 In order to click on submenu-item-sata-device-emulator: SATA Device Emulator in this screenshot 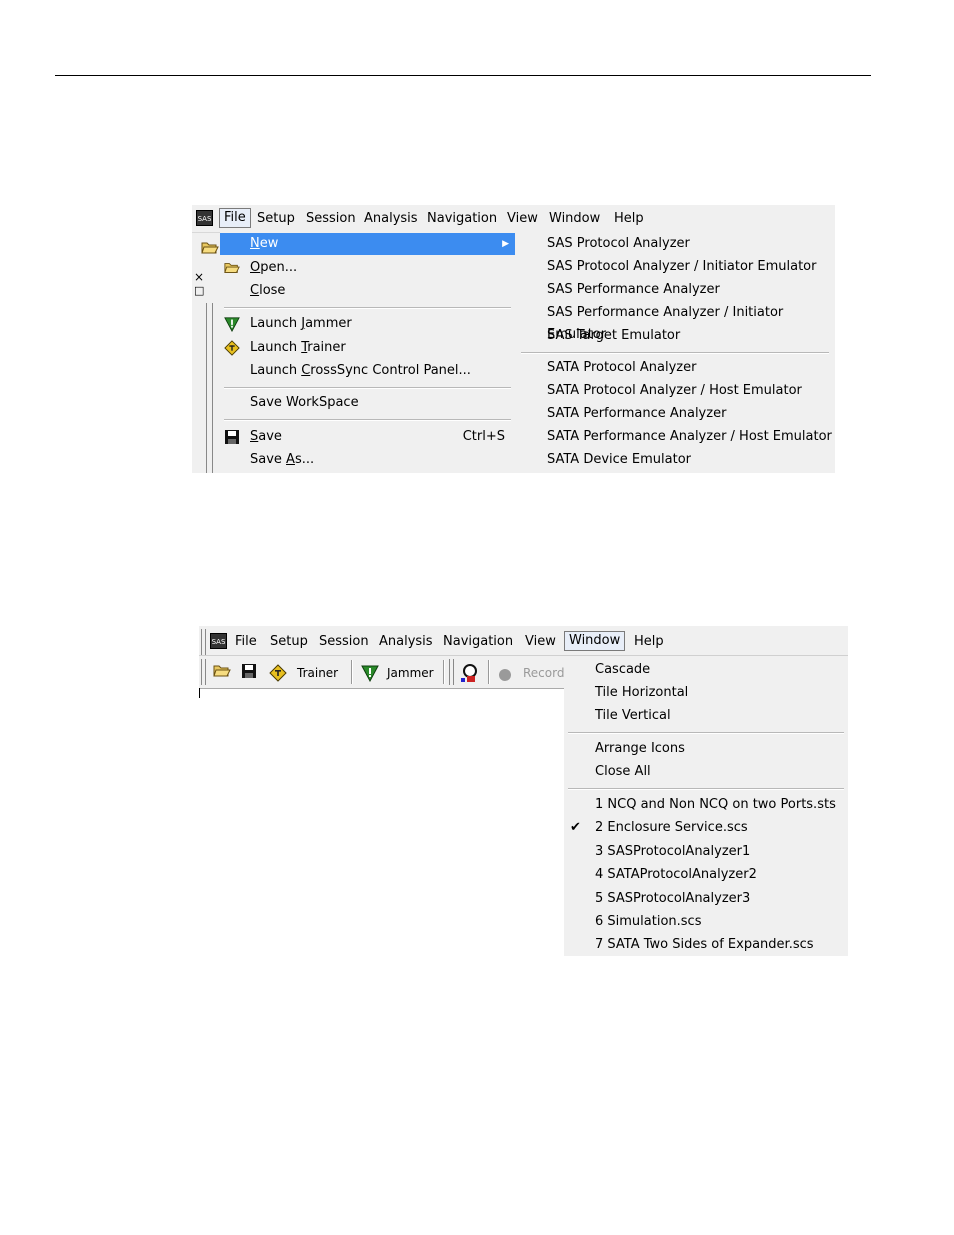, I will do `click(675, 460)`.